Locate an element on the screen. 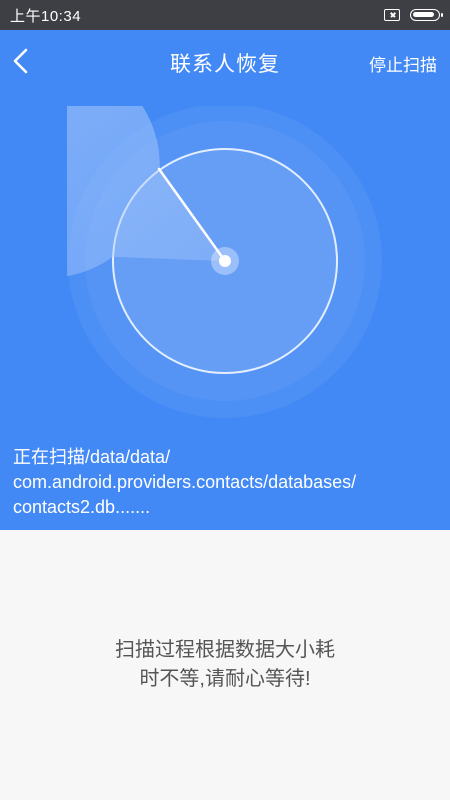 The width and height of the screenshot is (450, 800). top-bar: 联系人恢复 停止扫描 is located at coordinates (225, 61).